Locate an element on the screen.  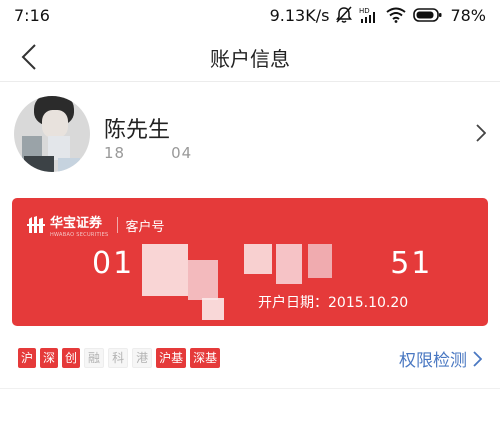
permission-check-link: 权限检测 is located at coordinates (440, 358).